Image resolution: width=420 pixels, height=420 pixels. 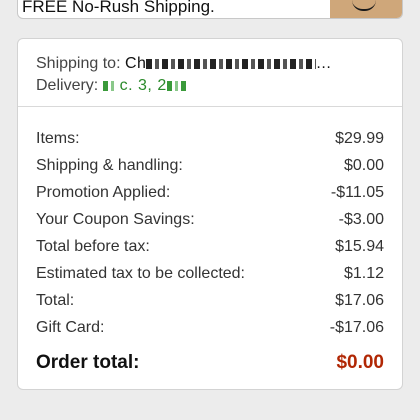 What do you see at coordinates (118, 8) in the screenshot?
I see `banner-text: FREE No-Rush Shipping.` at bounding box center [118, 8].